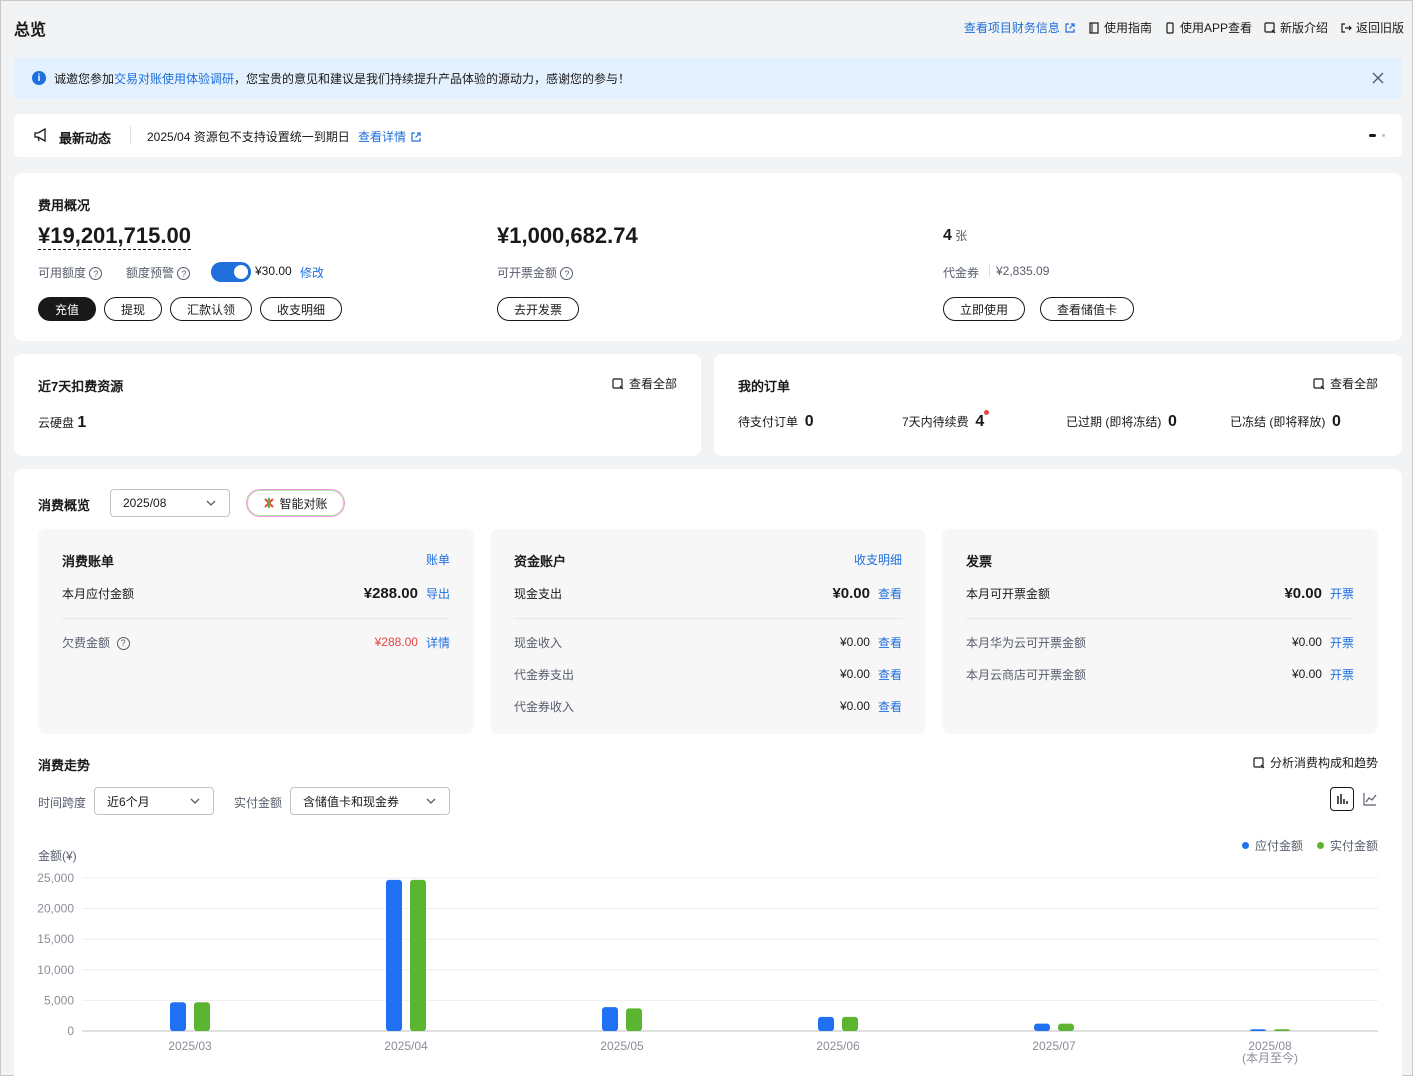 Image resolution: width=1413 pixels, height=1076 pixels. I want to click on finance-info-link: 查看项目财务信息, so click(1020, 27).